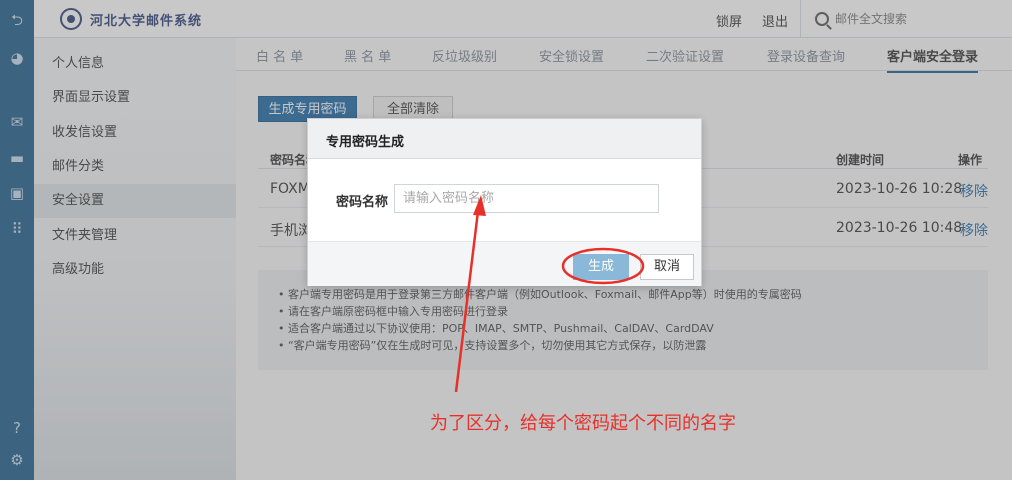 The image size is (1012, 480). I want to click on dialog-title: 专用密码生成, so click(504, 139).